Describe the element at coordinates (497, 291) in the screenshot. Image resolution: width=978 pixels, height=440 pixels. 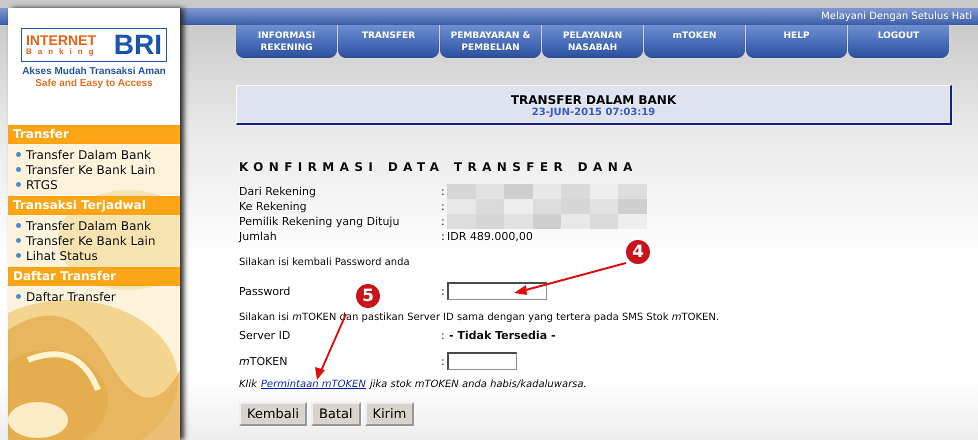
I see `password-field` at that location.